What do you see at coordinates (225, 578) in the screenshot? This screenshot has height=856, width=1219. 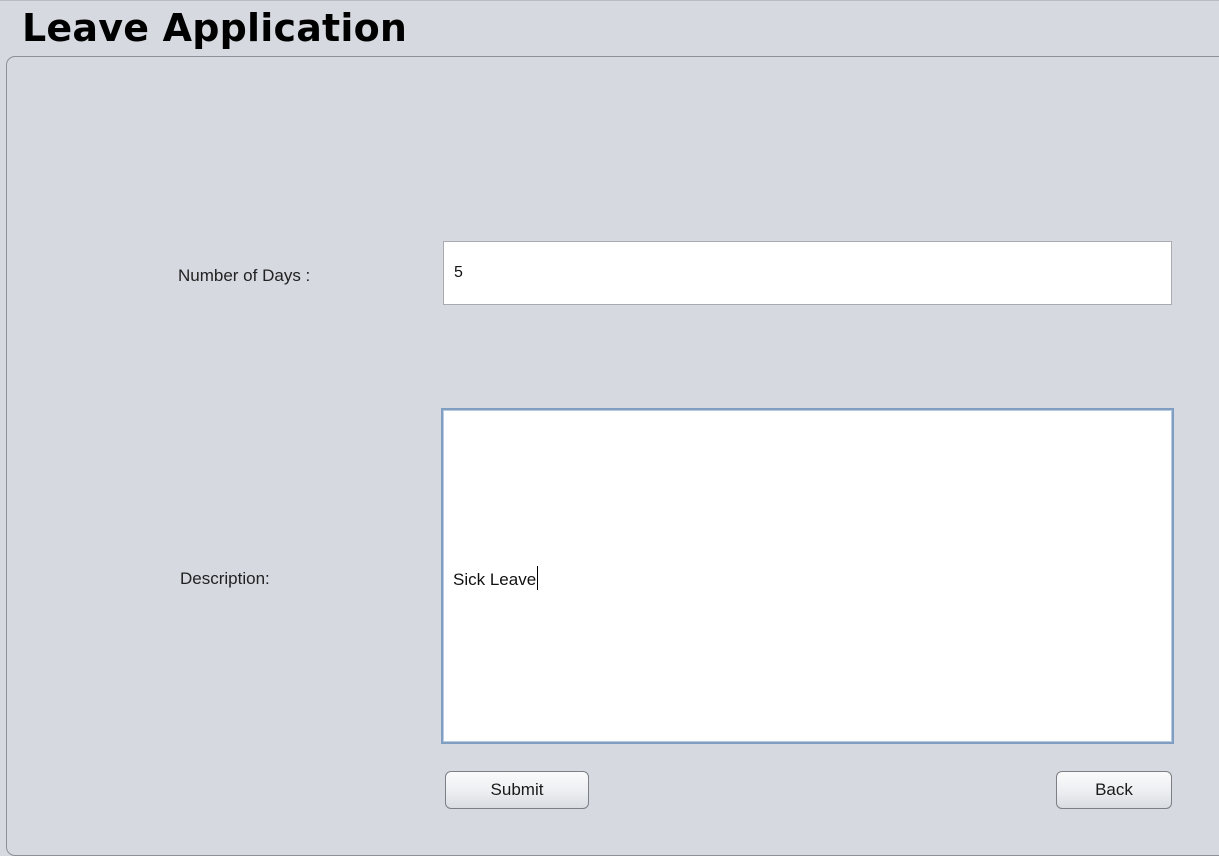 I see `description-label: Description:` at bounding box center [225, 578].